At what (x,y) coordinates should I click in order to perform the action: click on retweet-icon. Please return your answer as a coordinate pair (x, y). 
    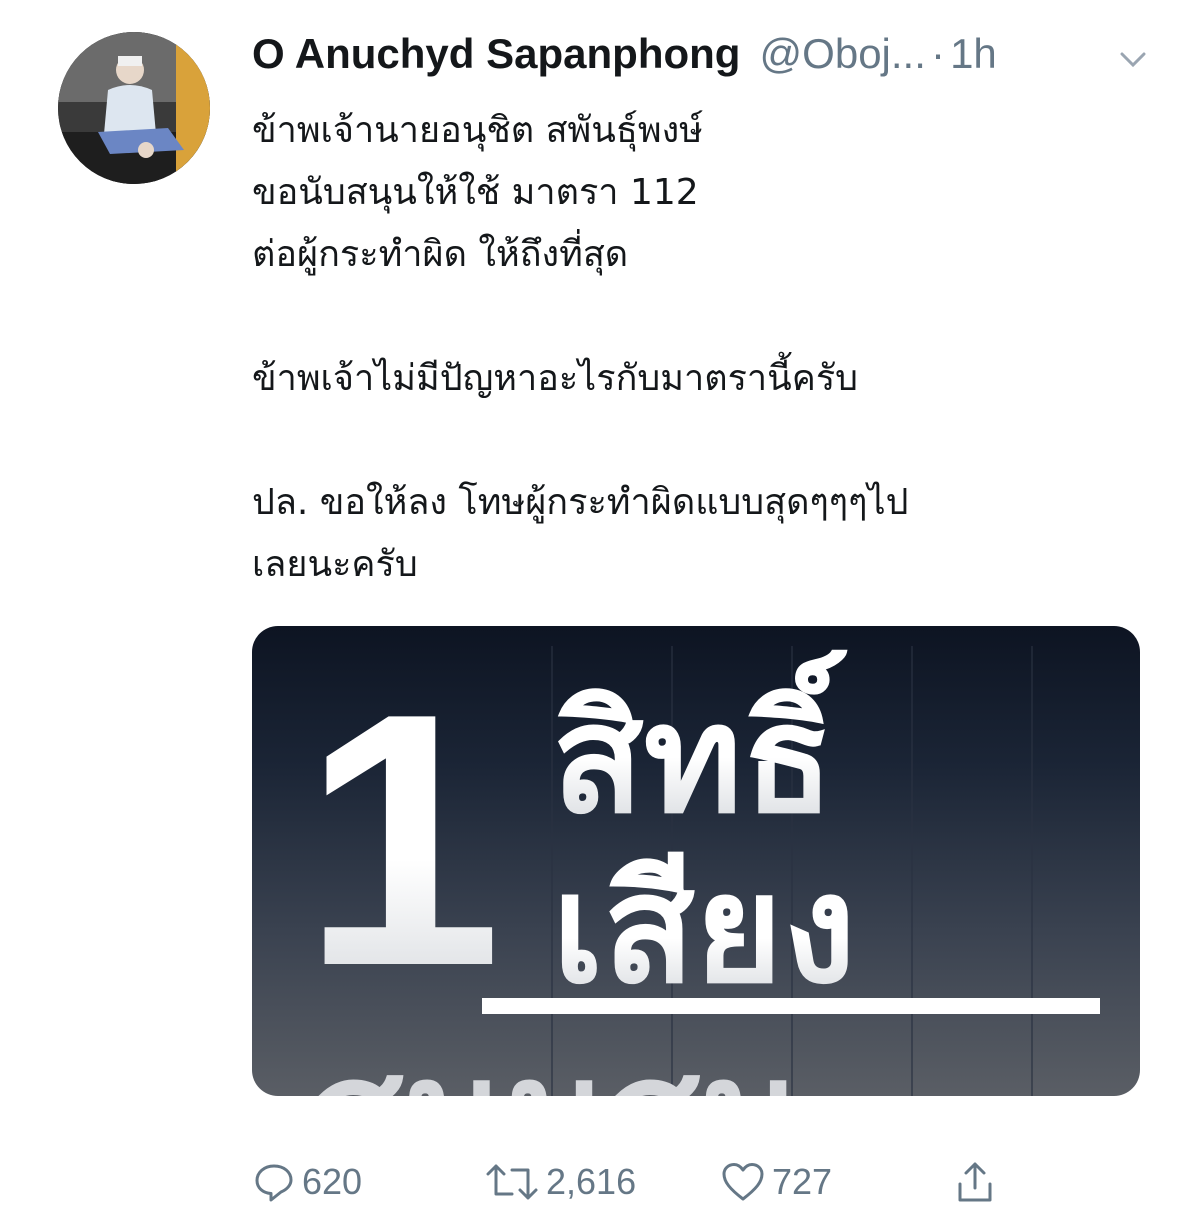
    Looking at the image, I should click on (512, 1182).